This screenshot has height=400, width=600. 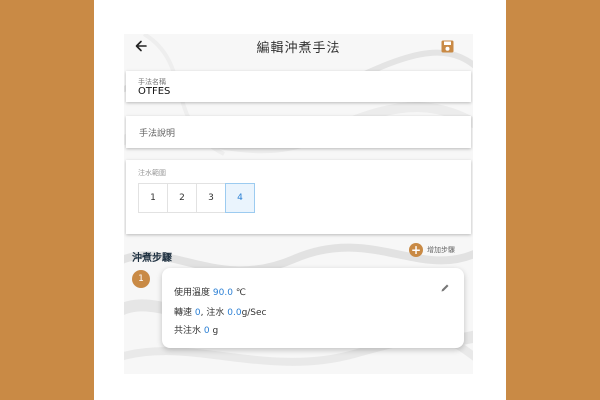 I want to click on total-water-unit: g, so click(x=215, y=331).